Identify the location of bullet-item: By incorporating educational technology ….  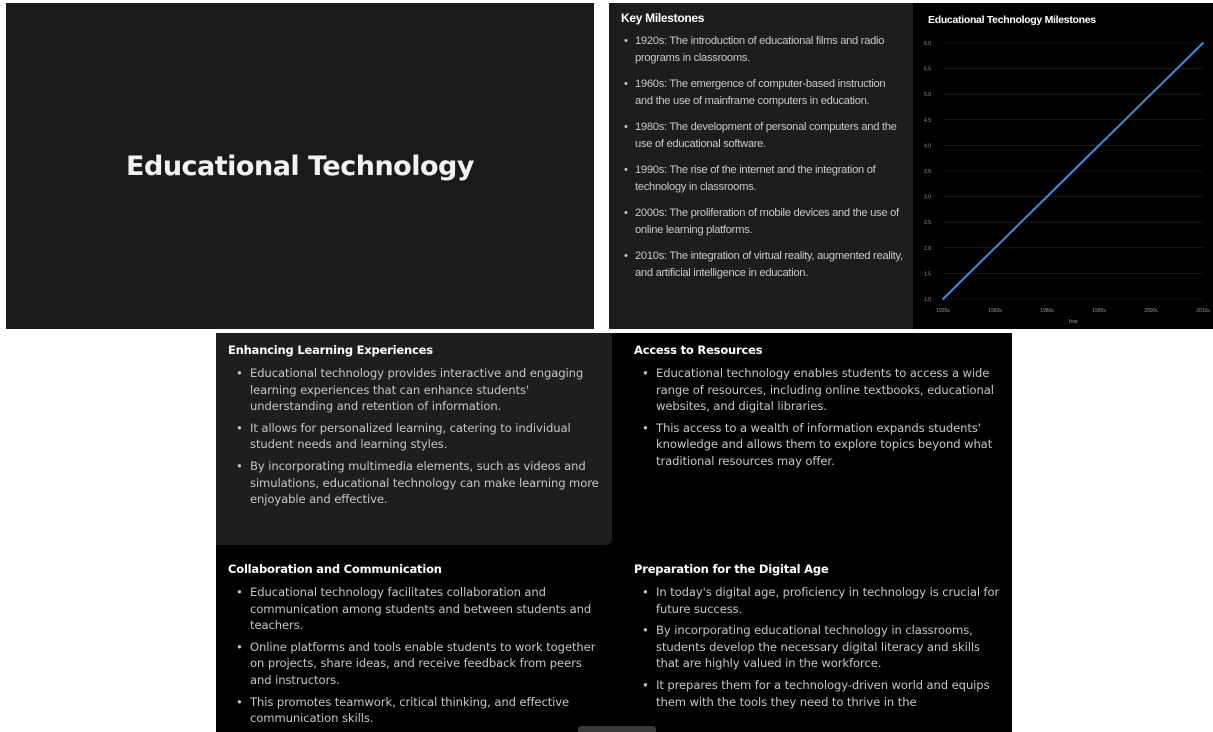
(817, 647).